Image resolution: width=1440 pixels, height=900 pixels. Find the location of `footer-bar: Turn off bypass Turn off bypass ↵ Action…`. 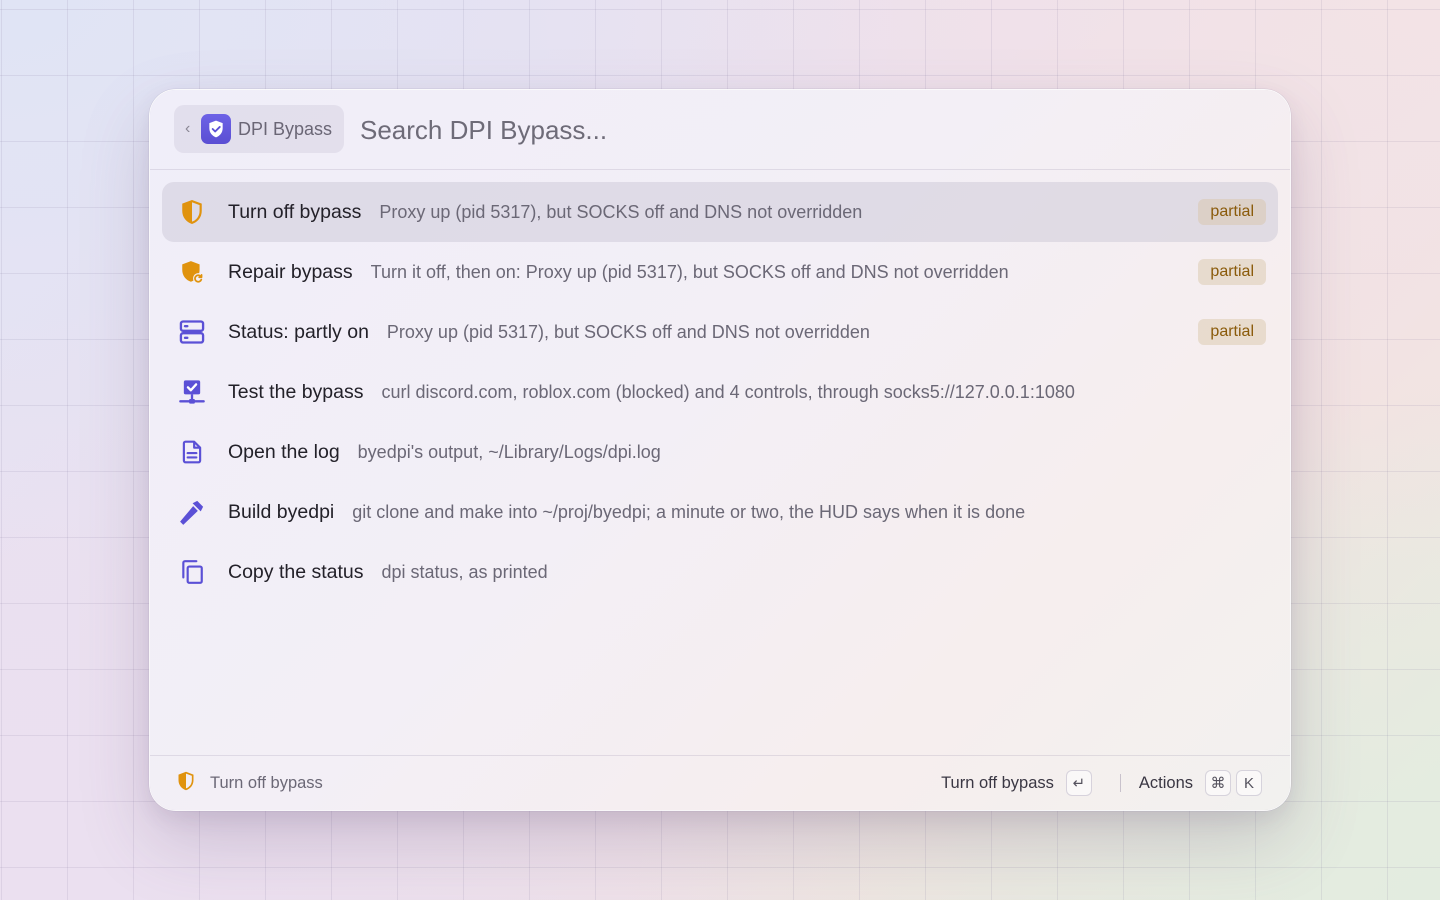

footer-bar: Turn off bypass Turn off bypass ↵ Action… is located at coordinates (720, 782).